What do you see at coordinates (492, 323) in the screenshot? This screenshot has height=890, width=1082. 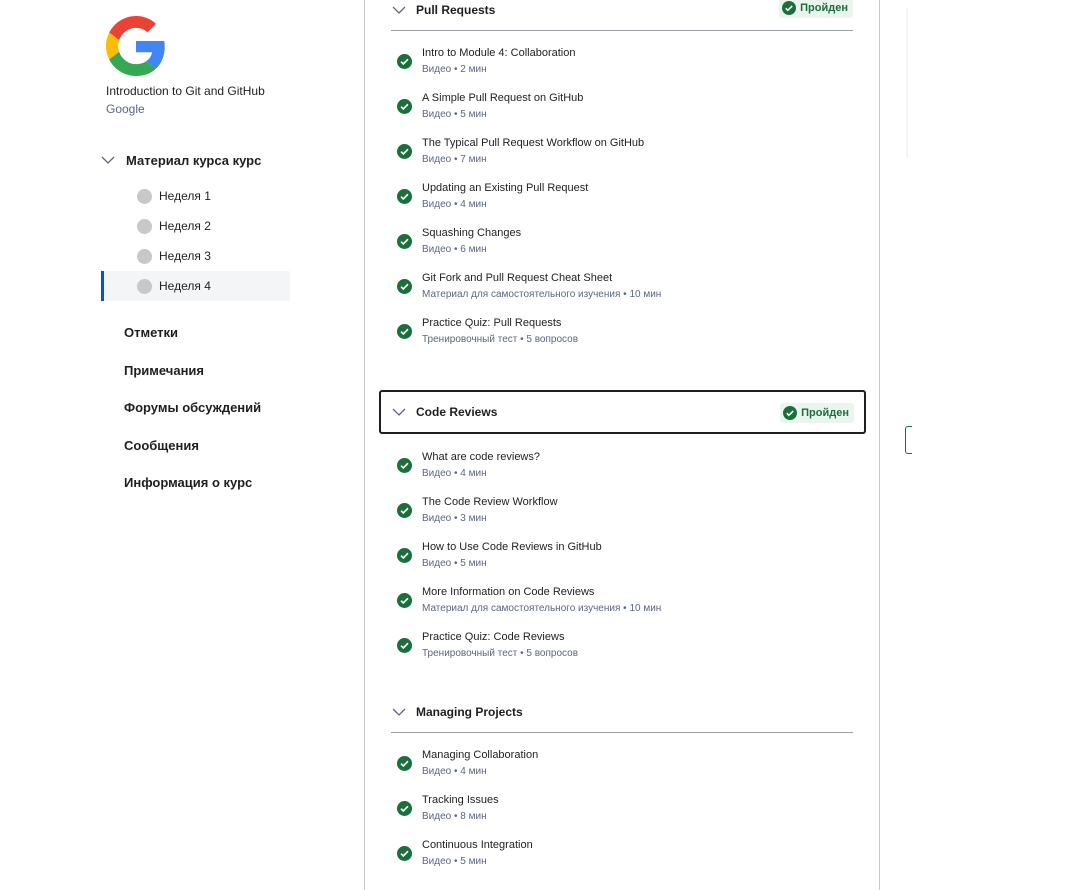 I see `item-title: Practice Quiz: Pull Requests` at bounding box center [492, 323].